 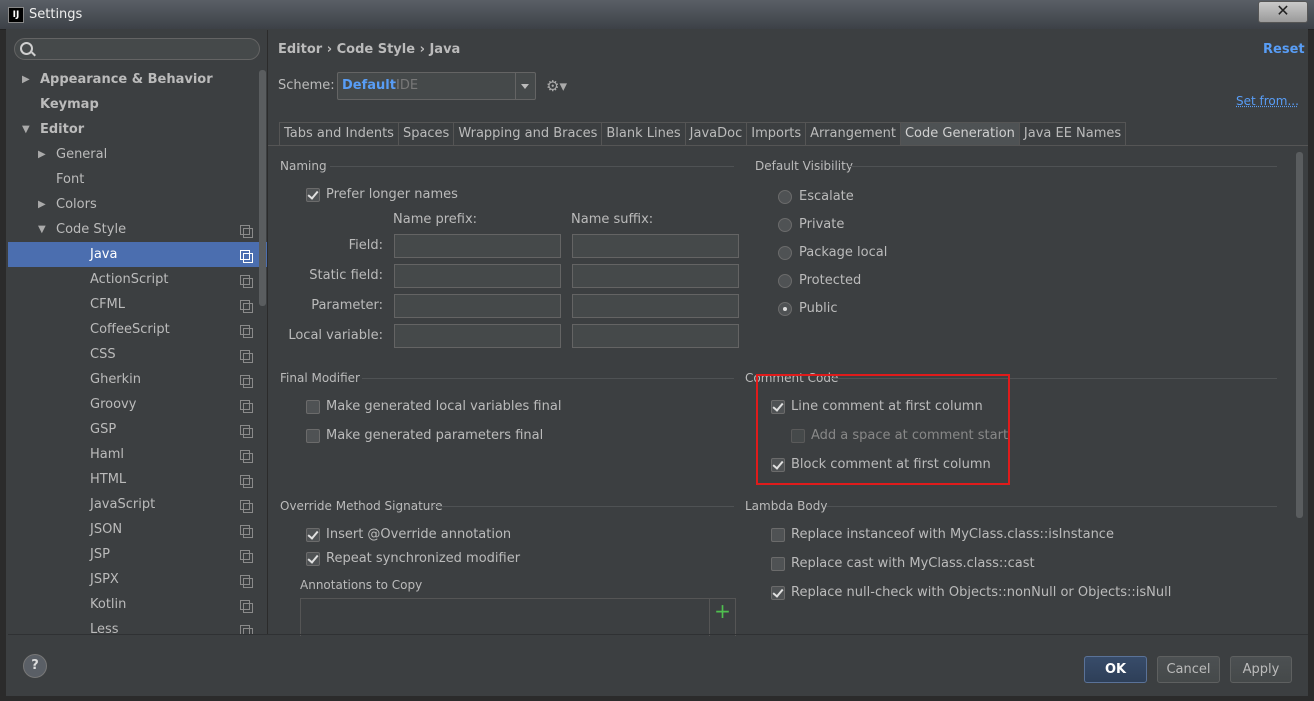 I want to click on replace-nullcheck-checkbox, so click(x=778, y=593).